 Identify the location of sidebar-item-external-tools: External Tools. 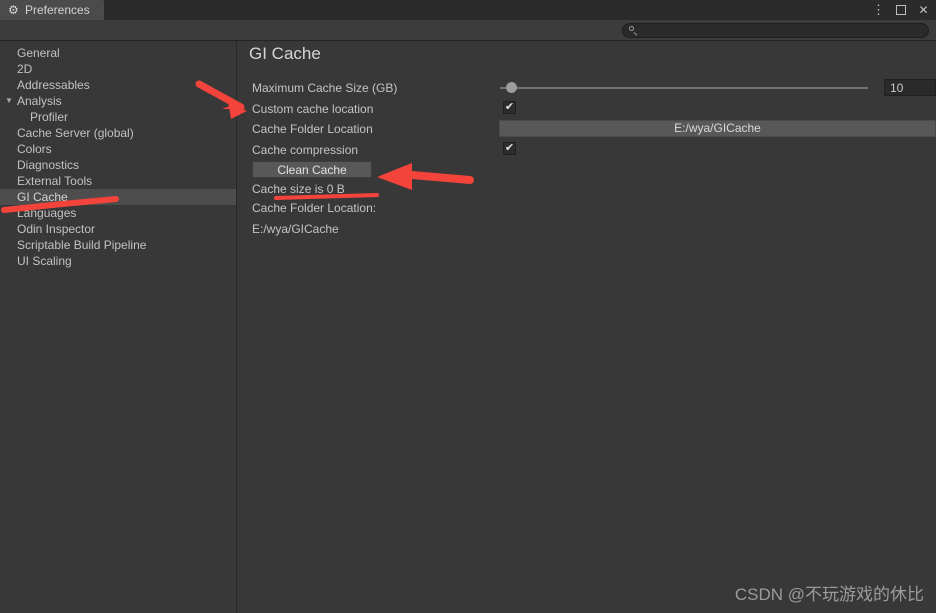
(118, 181).